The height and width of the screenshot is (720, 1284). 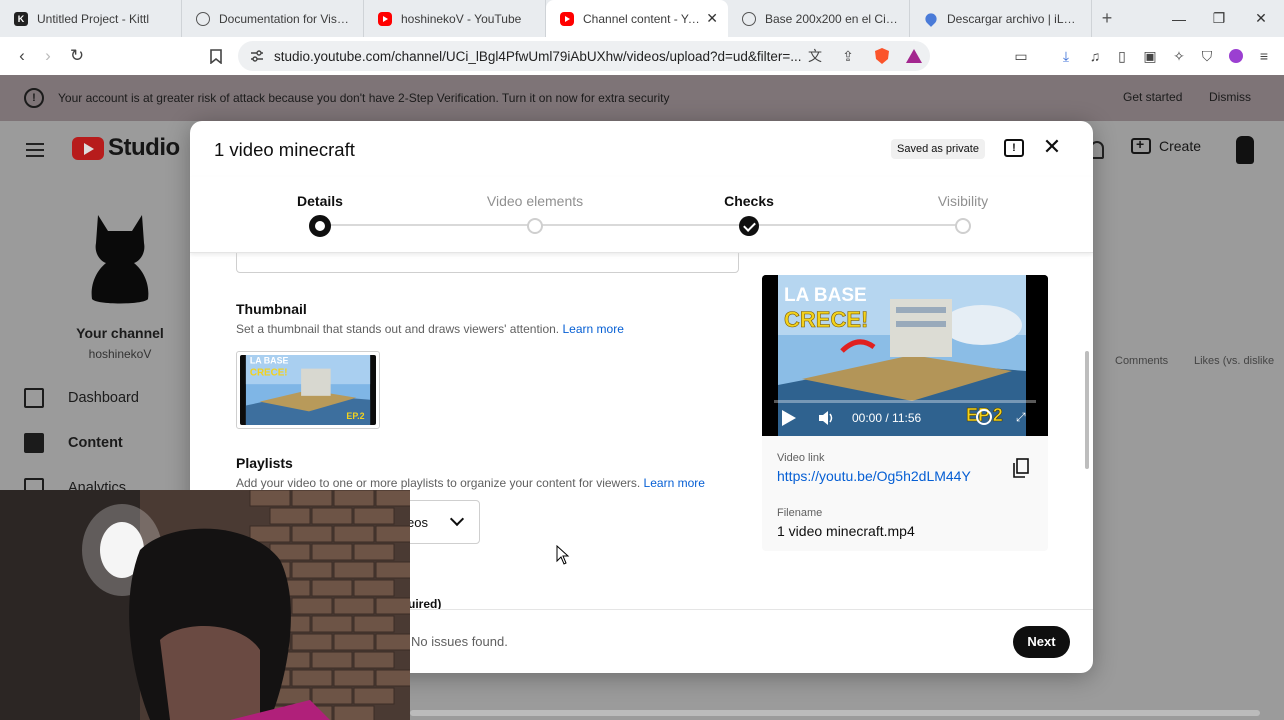 I want to click on chevron-down-icon, so click(x=457, y=519).